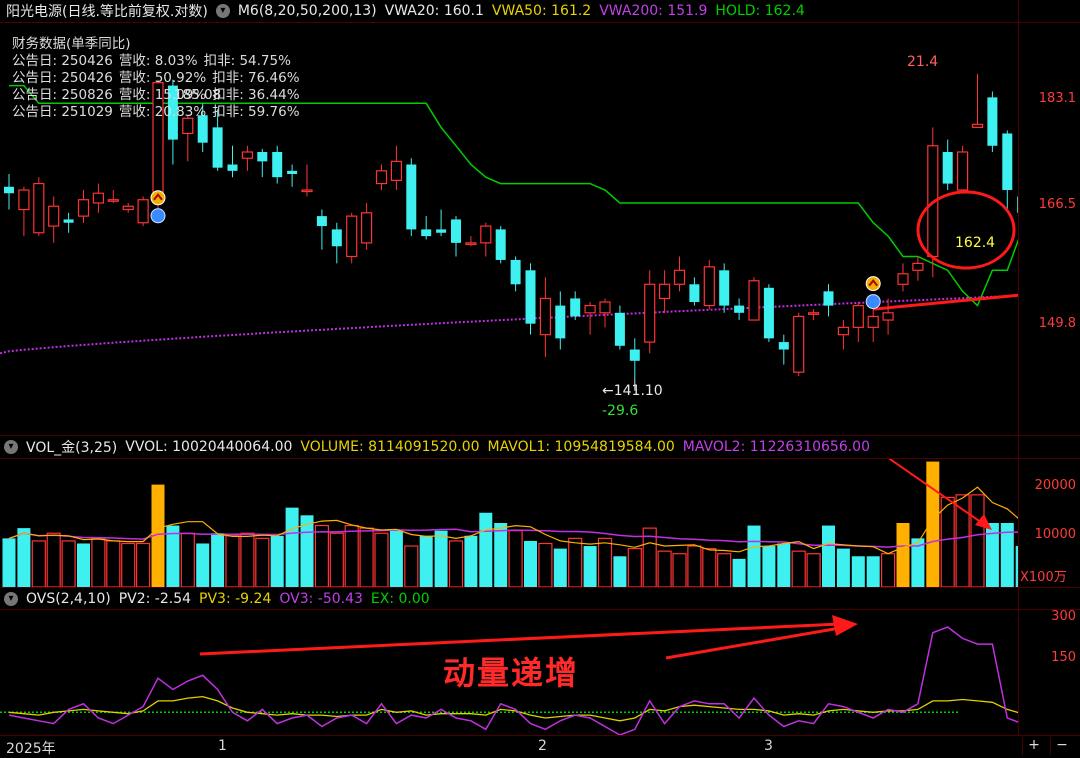 Image resolution: width=1080 pixels, height=758 pixels. I want to click on price-axis-tick: 183.1, so click(1057, 98).